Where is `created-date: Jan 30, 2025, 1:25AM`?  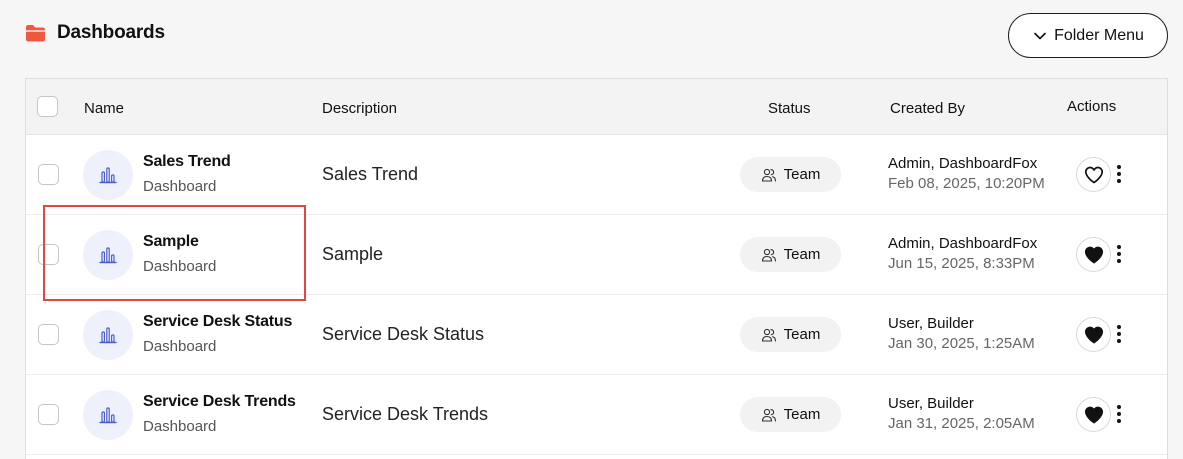 created-date: Jan 30, 2025, 1:25AM is located at coordinates (961, 343).